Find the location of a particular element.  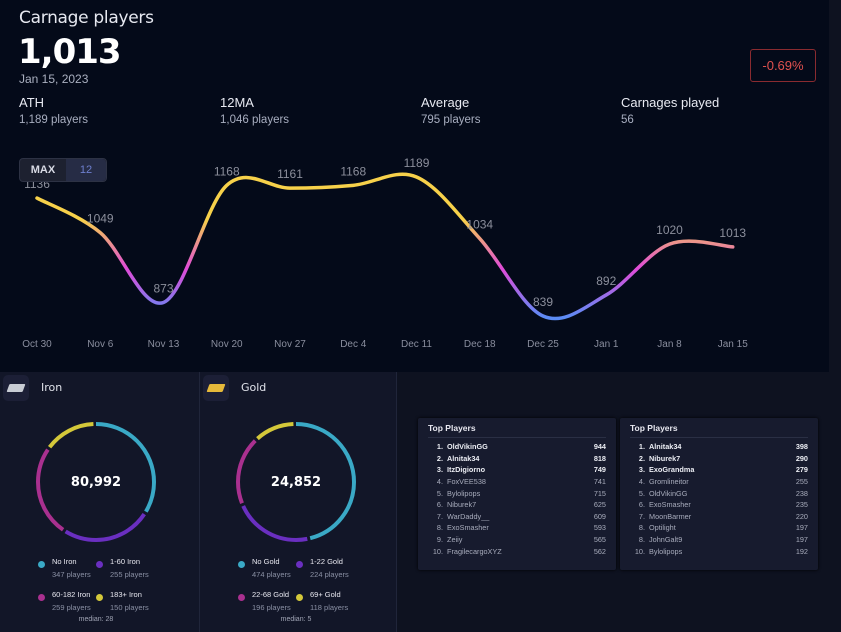

legend-label: 69+ Gold is located at coordinates (325, 594).